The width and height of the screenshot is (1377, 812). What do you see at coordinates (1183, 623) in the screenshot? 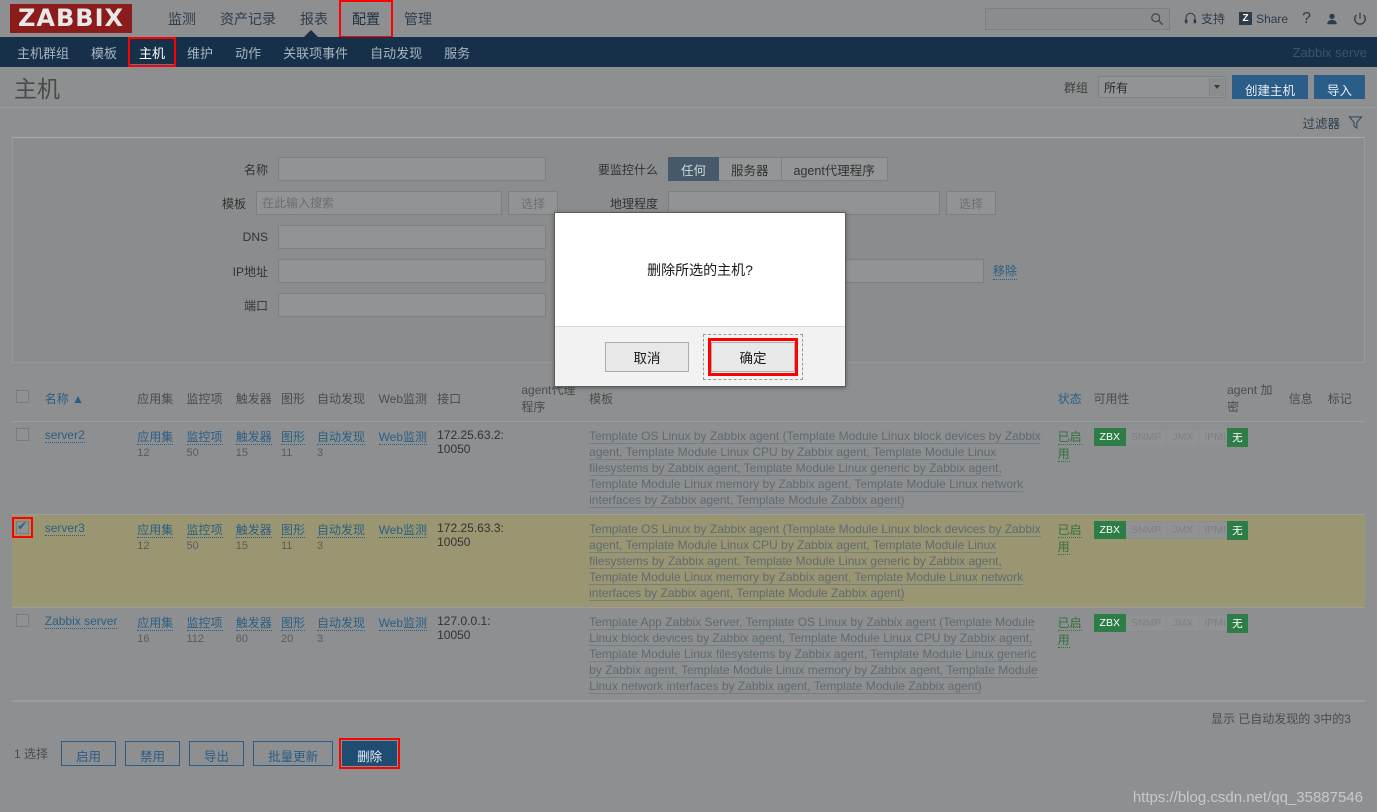
I see `avail-jmx: JMX` at bounding box center [1183, 623].